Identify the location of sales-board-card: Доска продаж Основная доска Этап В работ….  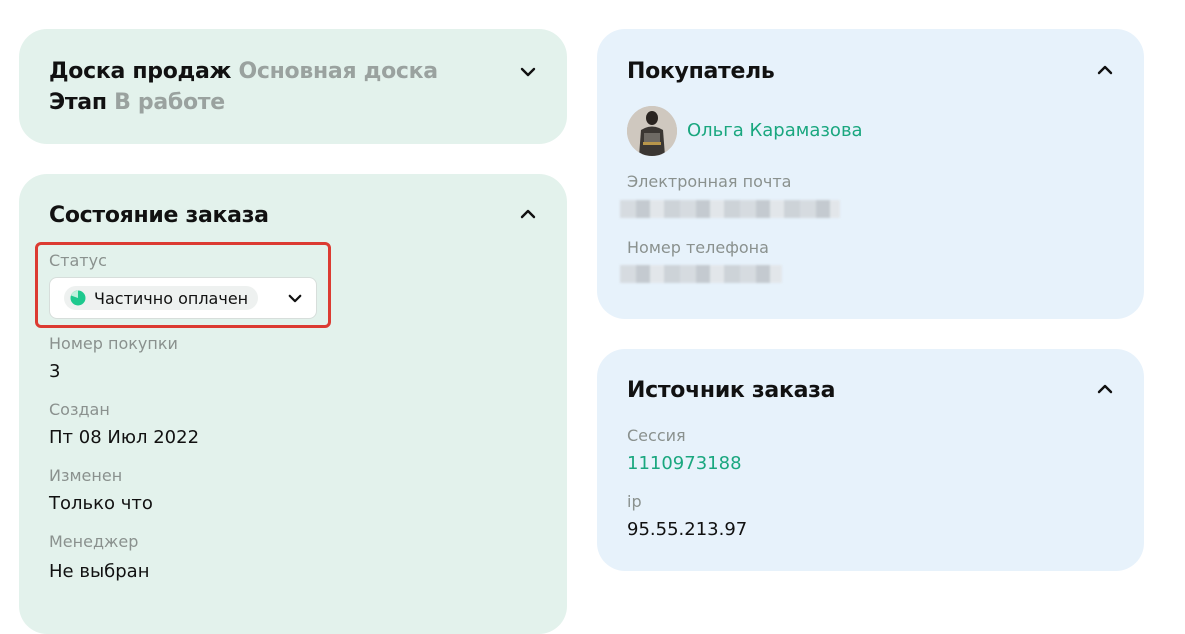
(293, 86).